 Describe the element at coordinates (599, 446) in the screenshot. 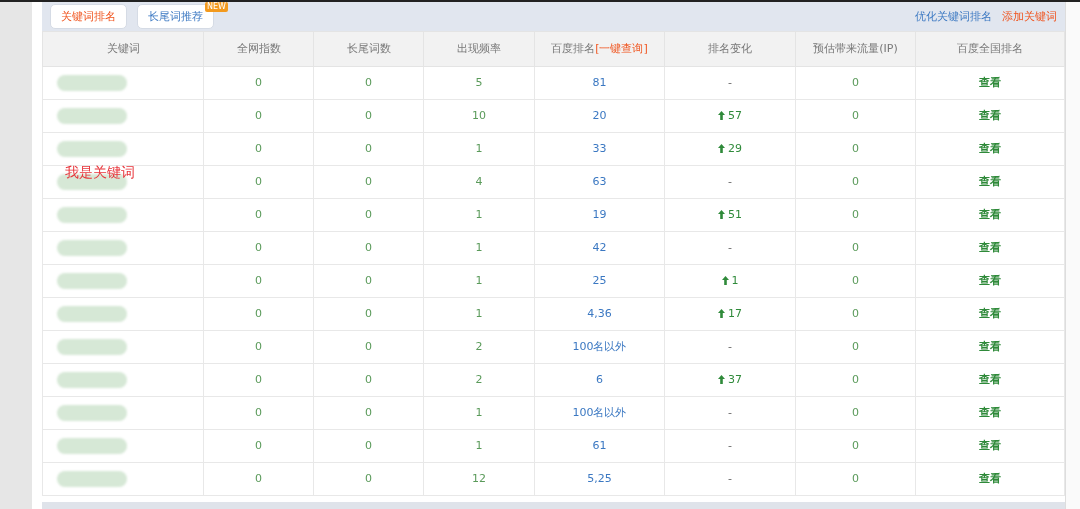

I see `table-cell: 61` at that location.